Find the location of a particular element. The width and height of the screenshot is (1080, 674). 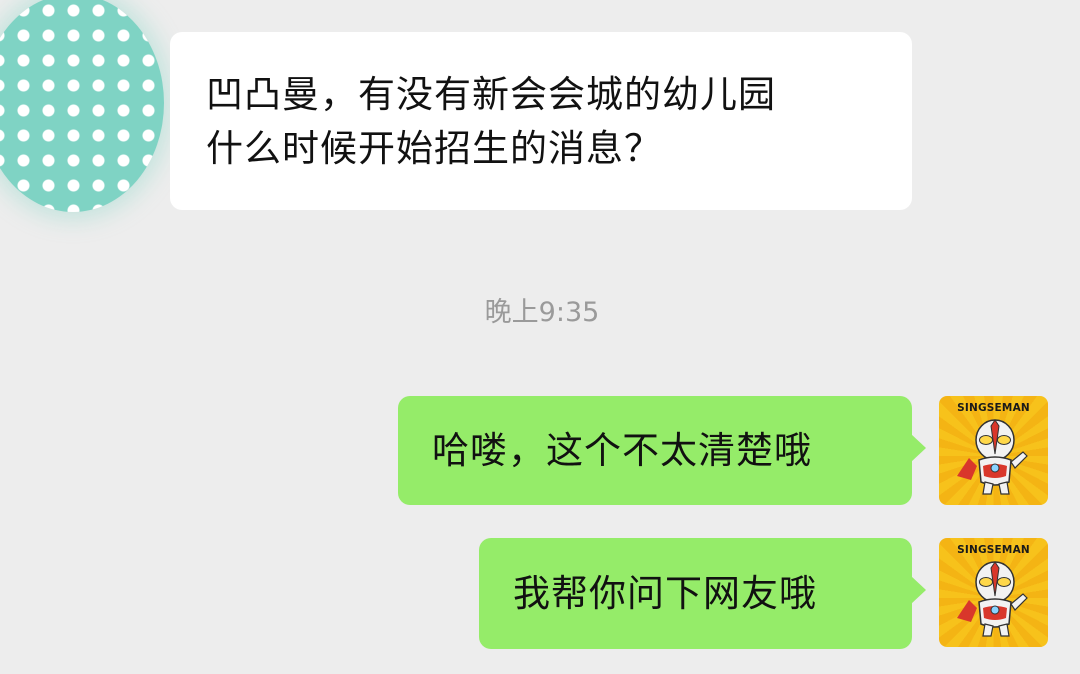

outgoing-message-bubble: 我帮你问下网友哦 is located at coordinates (702, 593).